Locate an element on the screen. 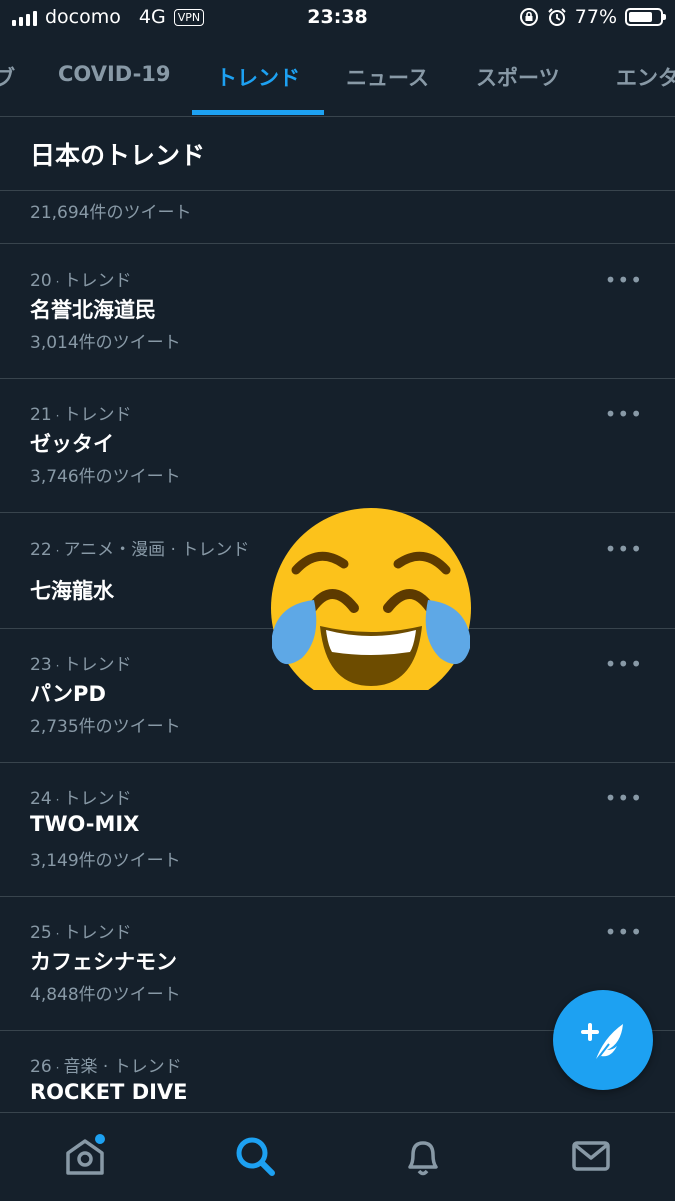 The image size is (675, 1201). active-tab-indicator is located at coordinates (258, 112).